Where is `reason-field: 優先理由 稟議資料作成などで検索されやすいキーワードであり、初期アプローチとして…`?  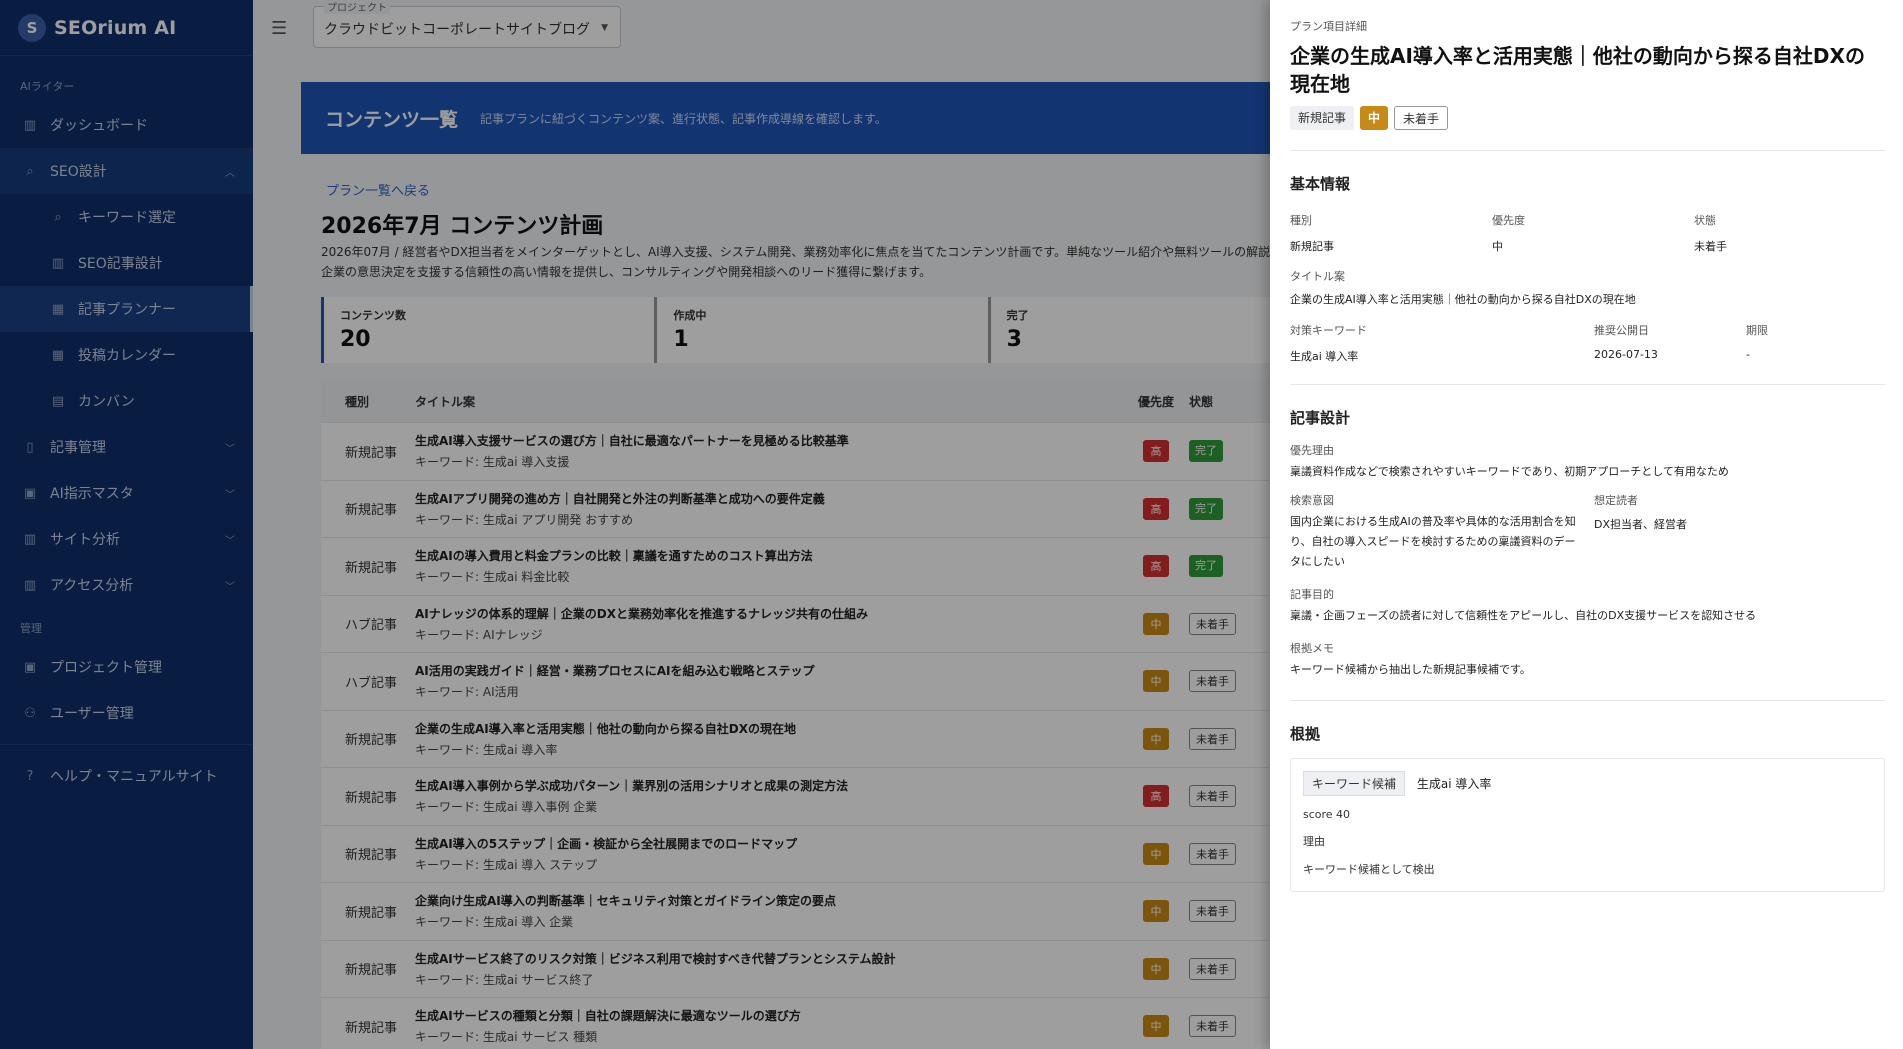
reason-field: 優先理由 稟議資料作成などで検索されやすいキーワードであり、初期アプローチとして… is located at coordinates (1509, 461).